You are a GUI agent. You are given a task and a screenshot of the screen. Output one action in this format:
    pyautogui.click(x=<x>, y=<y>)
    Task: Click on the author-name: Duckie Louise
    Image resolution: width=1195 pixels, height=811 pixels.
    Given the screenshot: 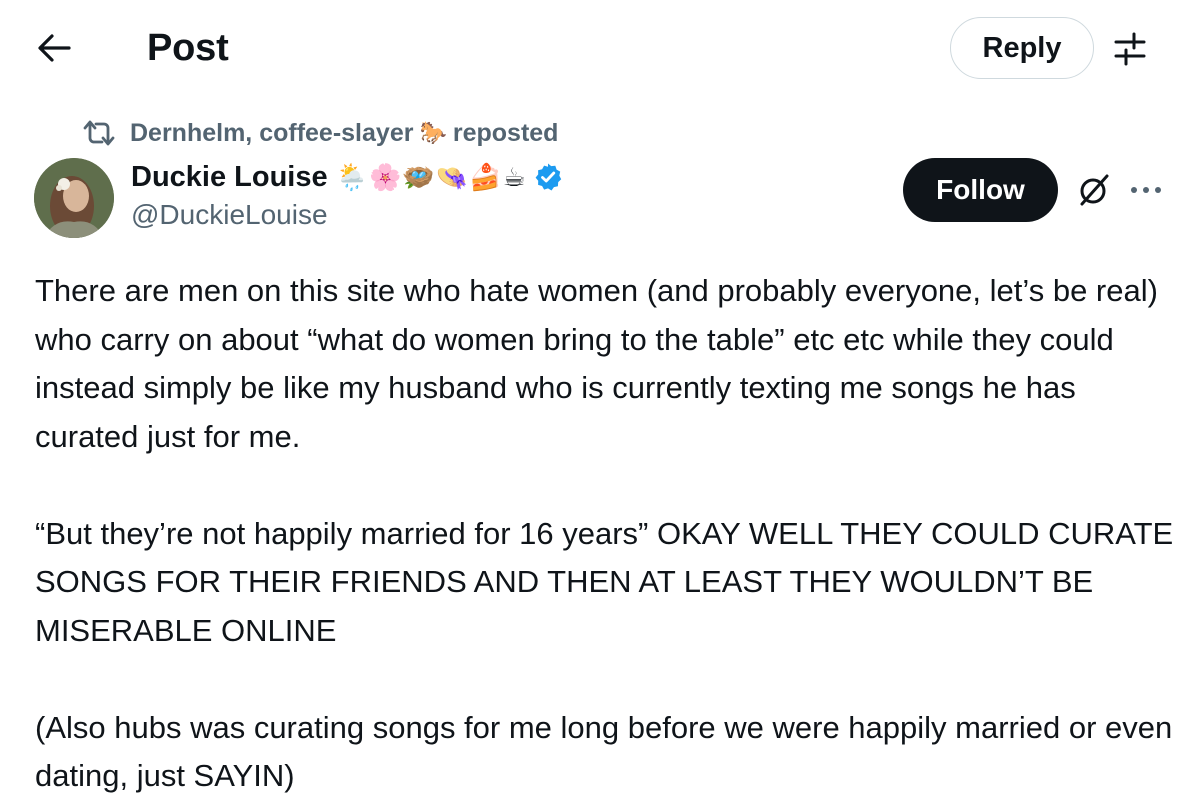 What is the action you would take?
    pyautogui.click(x=229, y=177)
    